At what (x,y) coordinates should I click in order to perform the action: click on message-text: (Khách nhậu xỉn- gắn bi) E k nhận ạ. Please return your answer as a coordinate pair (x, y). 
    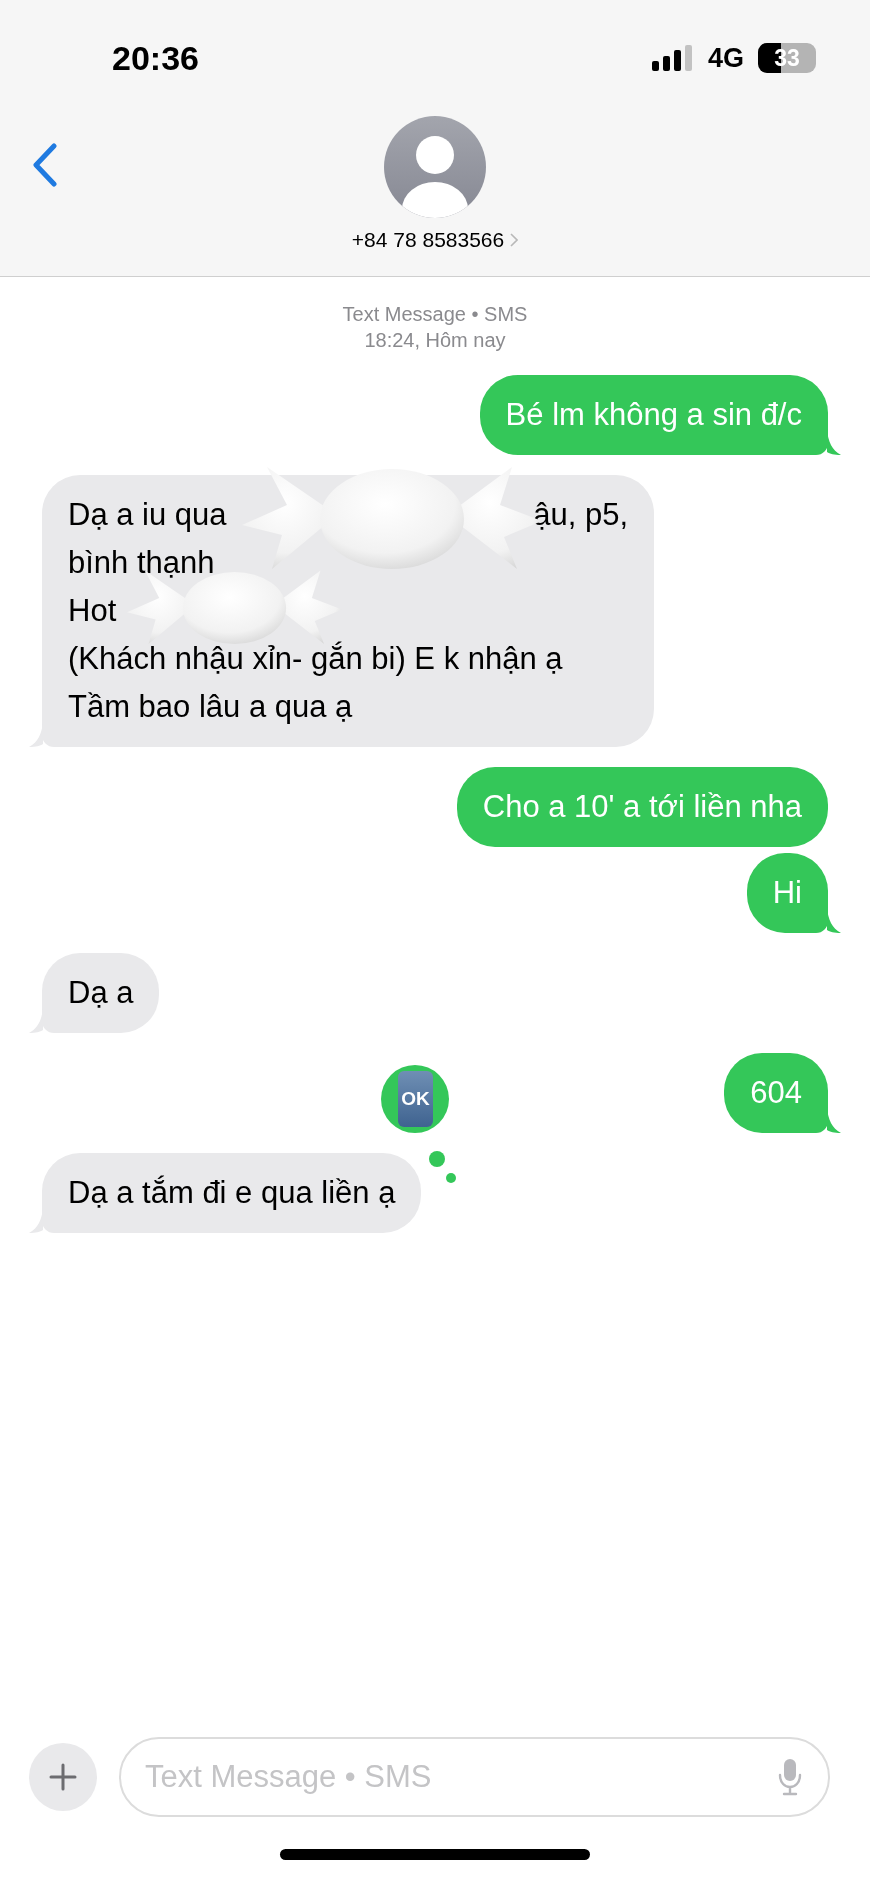
    Looking at the image, I should click on (315, 659).